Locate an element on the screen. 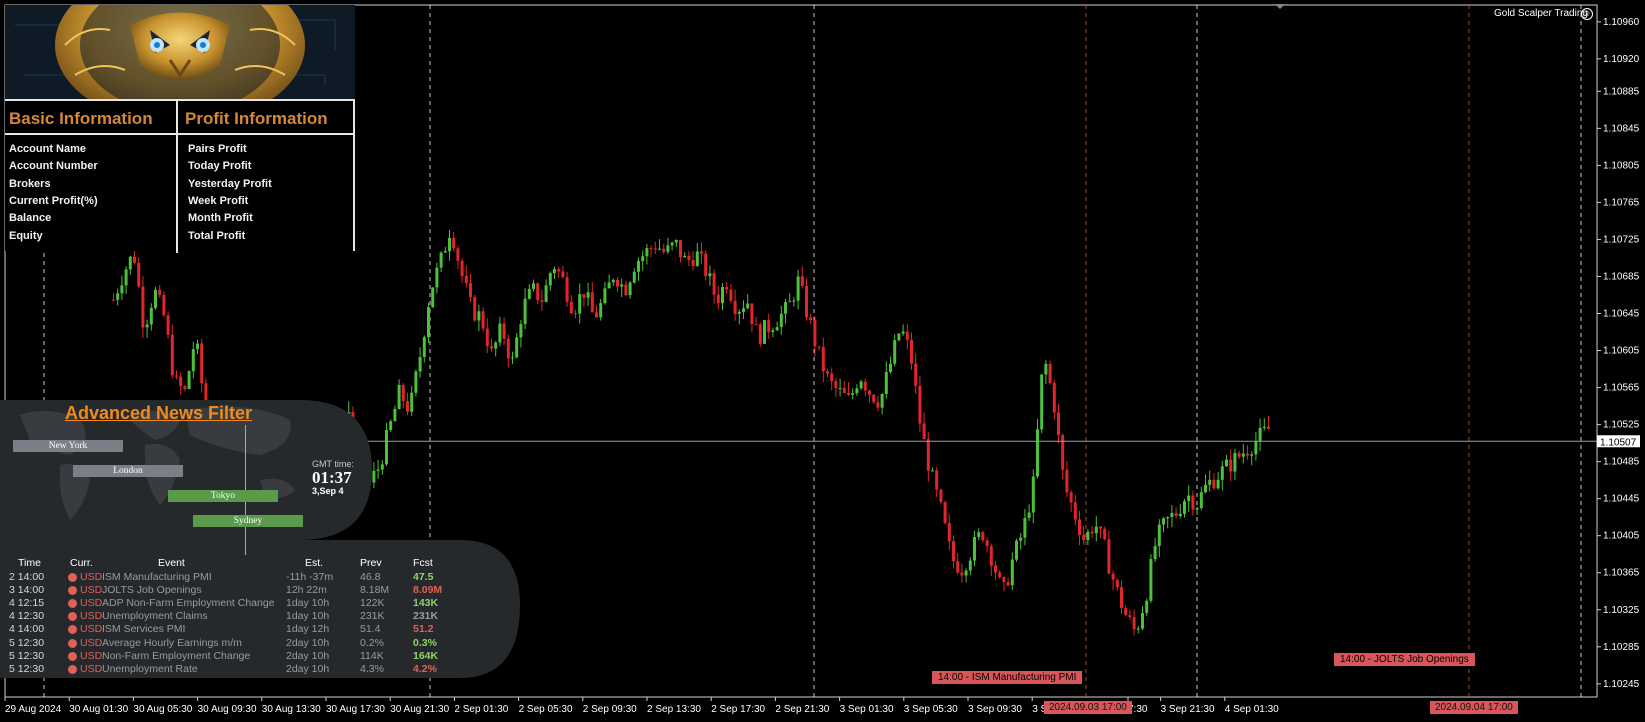 The width and height of the screenshot is (1645, 722). news-fcst: 231K is located at coordinates (426, 616).